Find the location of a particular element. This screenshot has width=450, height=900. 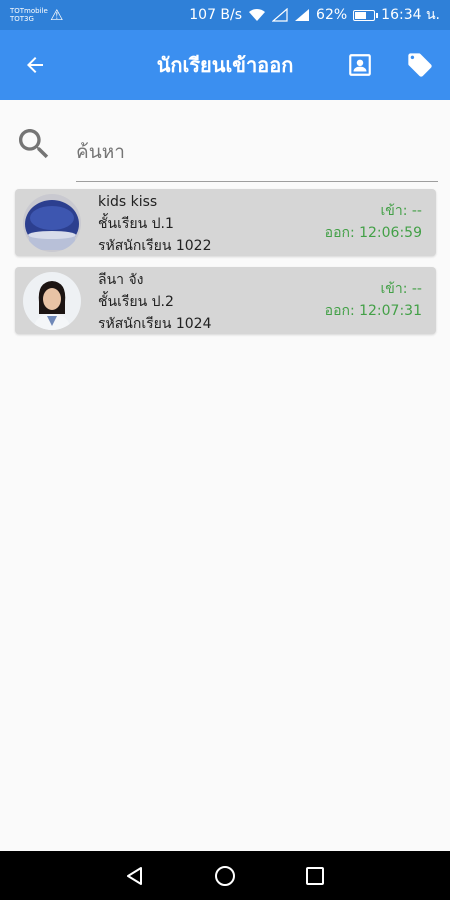

contact-button is located at coordinates (360, 65).